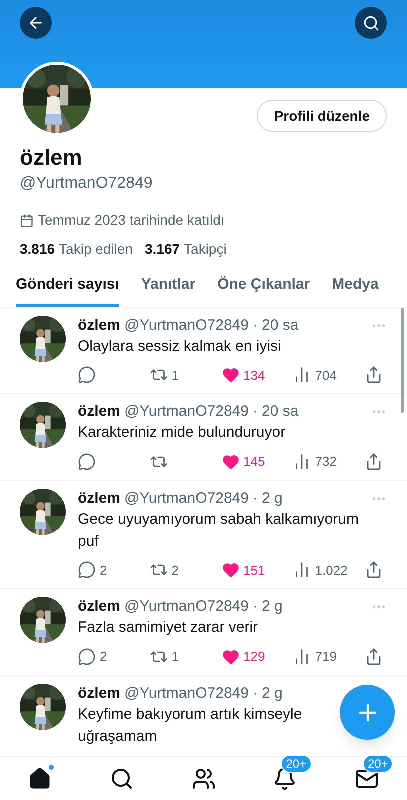 This screenshot has width=407, height=800. Describe the element at coordinates (180, 346) in the screenshot. I see `post-text: Olaylara sessiz kalmak en iyisi` at that location.